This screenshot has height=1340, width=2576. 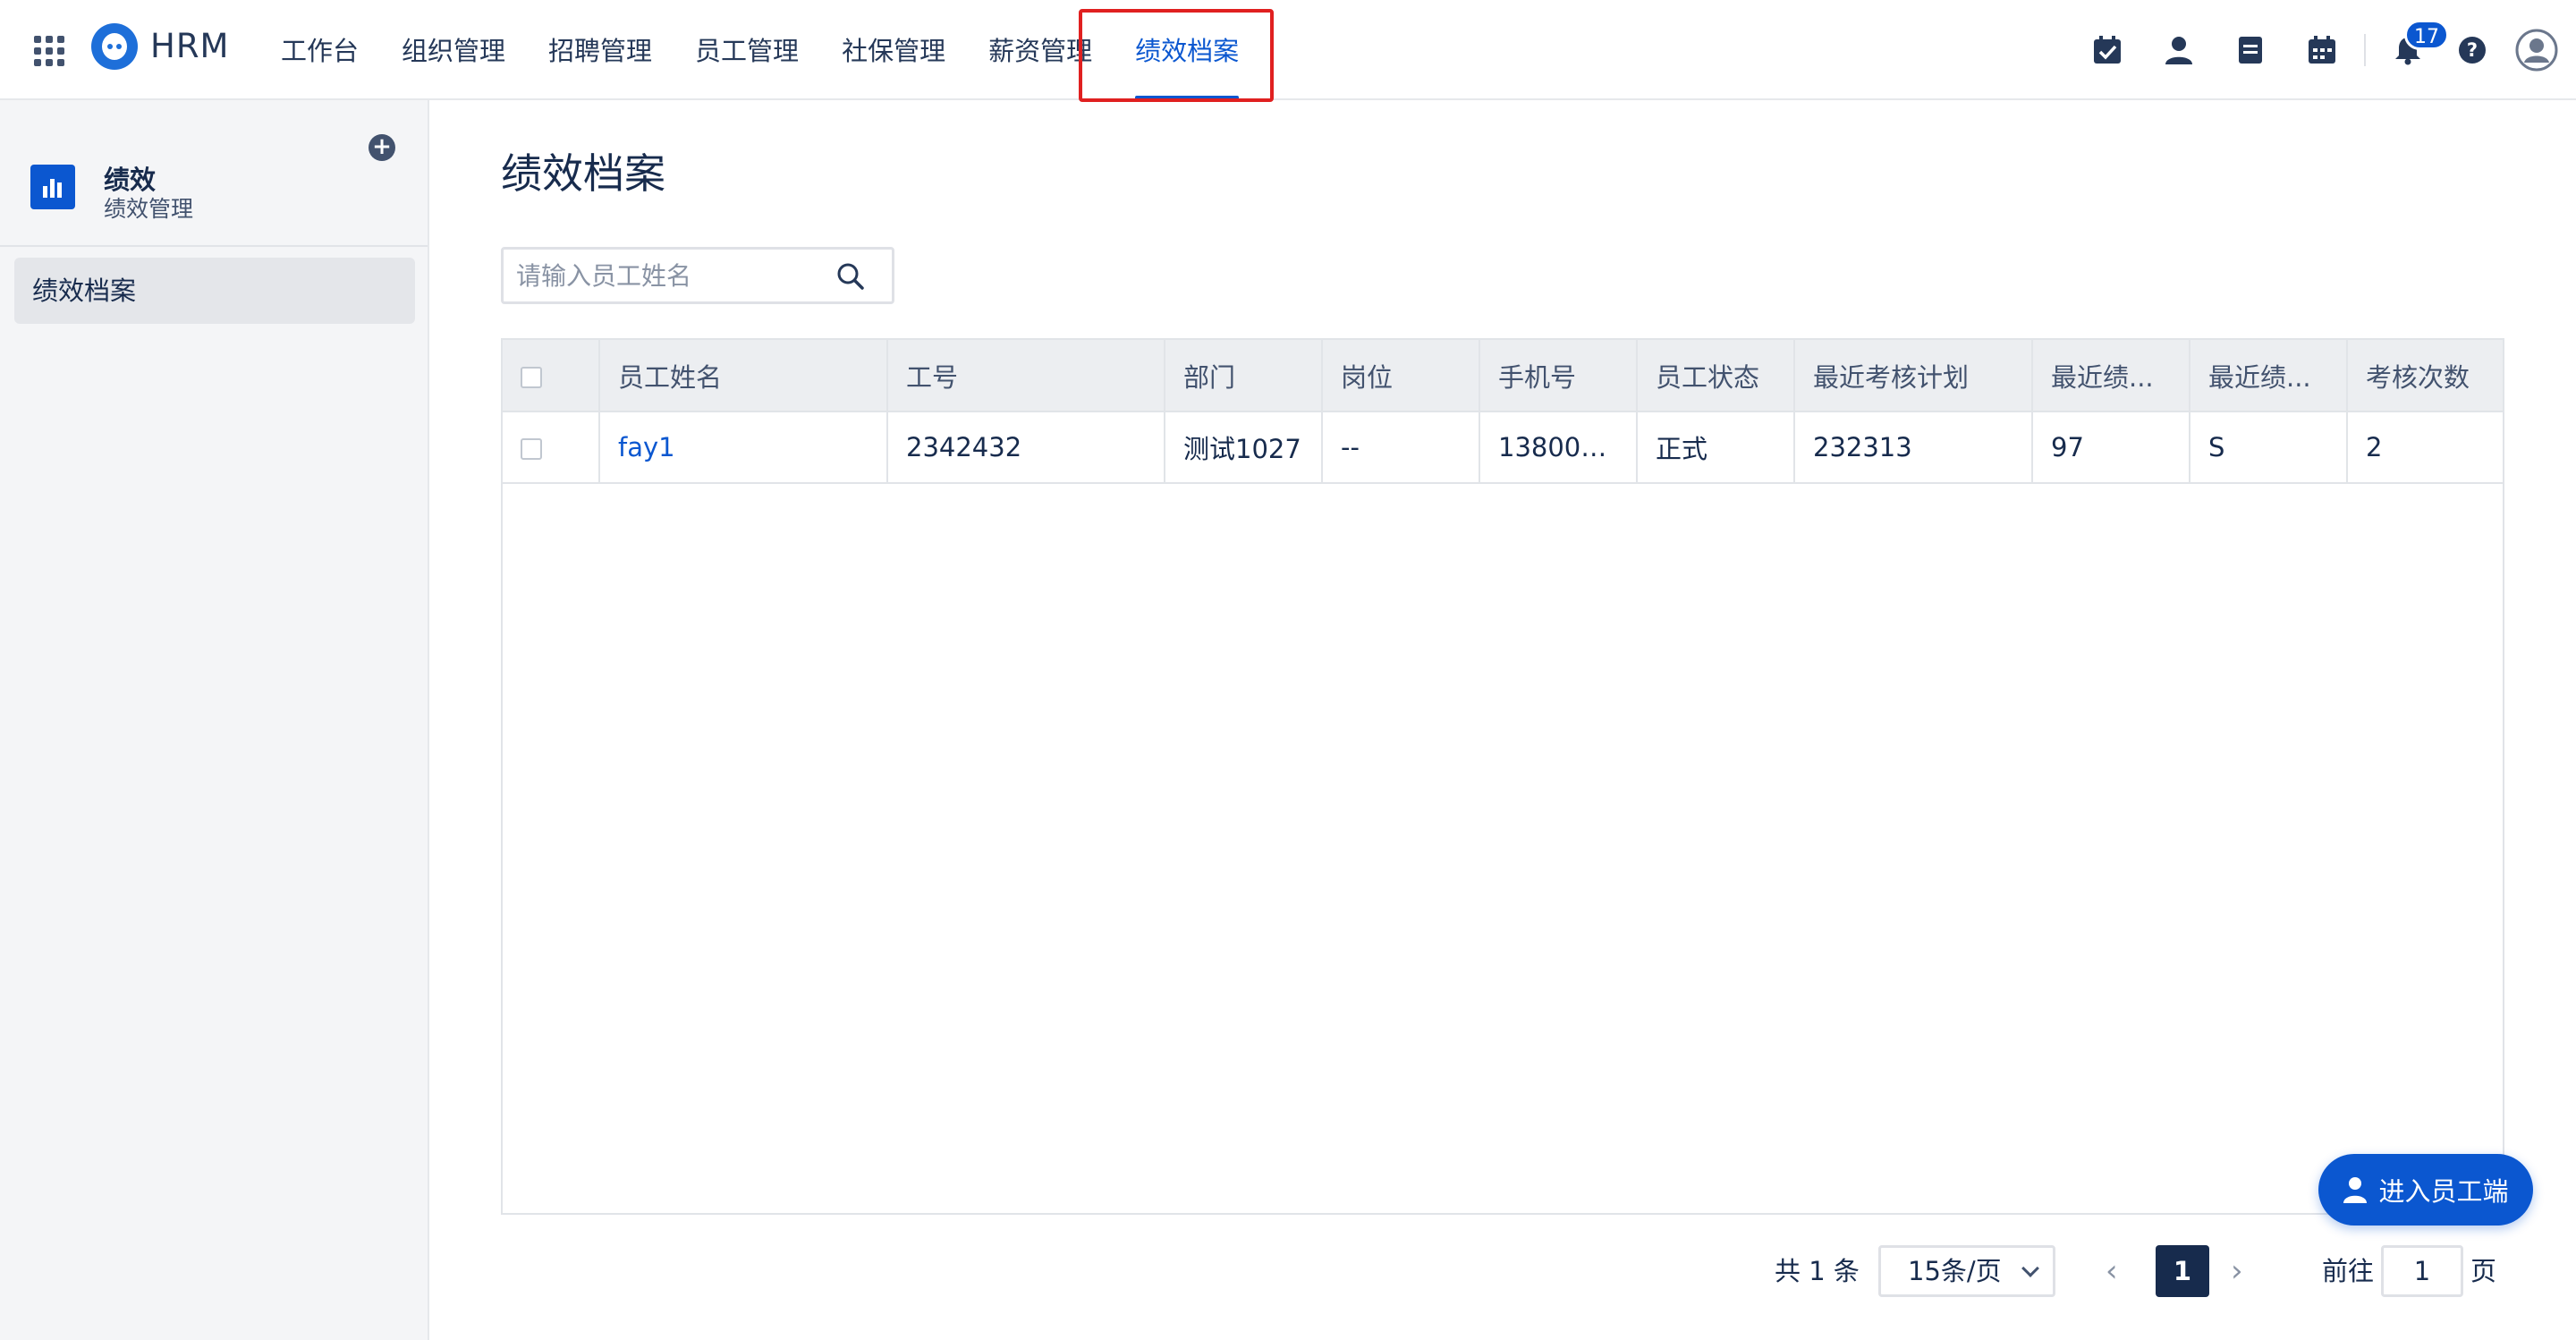 What do you see at coordinates (1716, 376) in the screenshot?
I see `column-header: 员工状态` at bounding box center [1716, 376].